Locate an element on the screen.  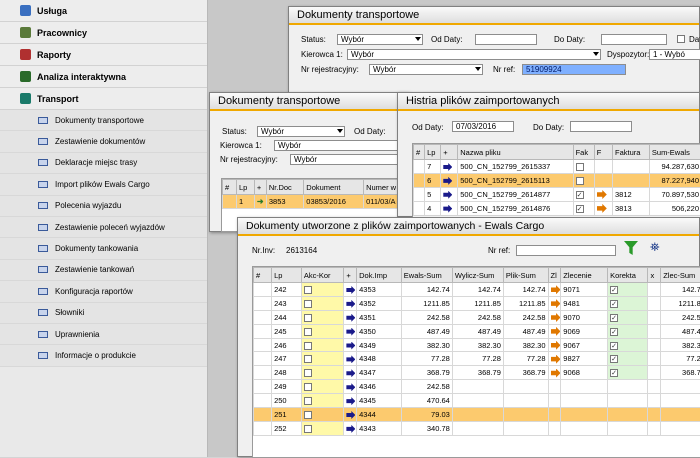
column-header: Plik-Sum is located at coordinates (525, 275).